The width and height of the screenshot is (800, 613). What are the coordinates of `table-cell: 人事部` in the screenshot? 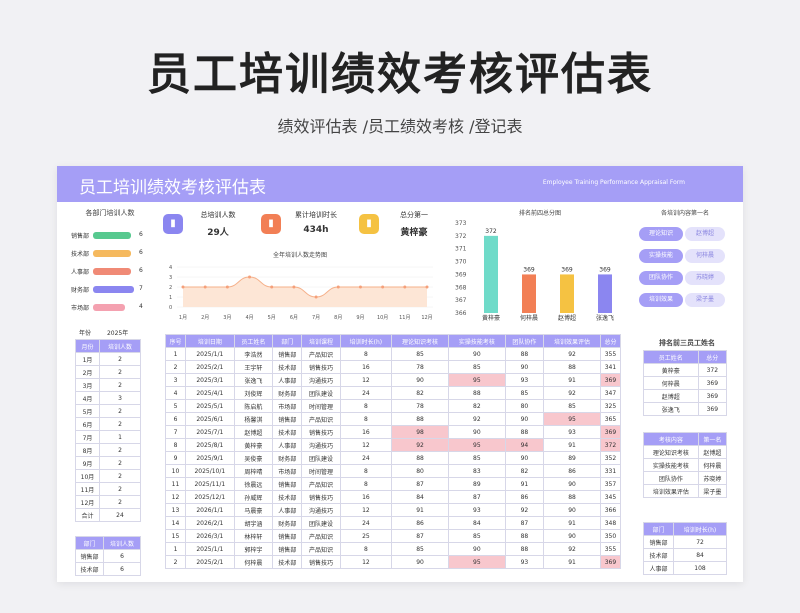 It's located at (287, 445).